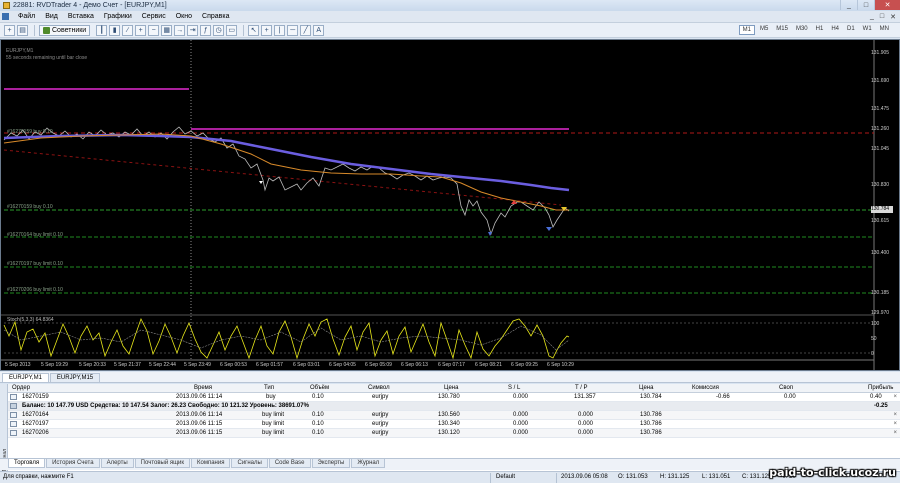 This screenshot has width=900, height=483. What do you see at coordinates (521, 415) in the screenshot?
I see `order-sl: 0.000` at bounding box center [521, 415].